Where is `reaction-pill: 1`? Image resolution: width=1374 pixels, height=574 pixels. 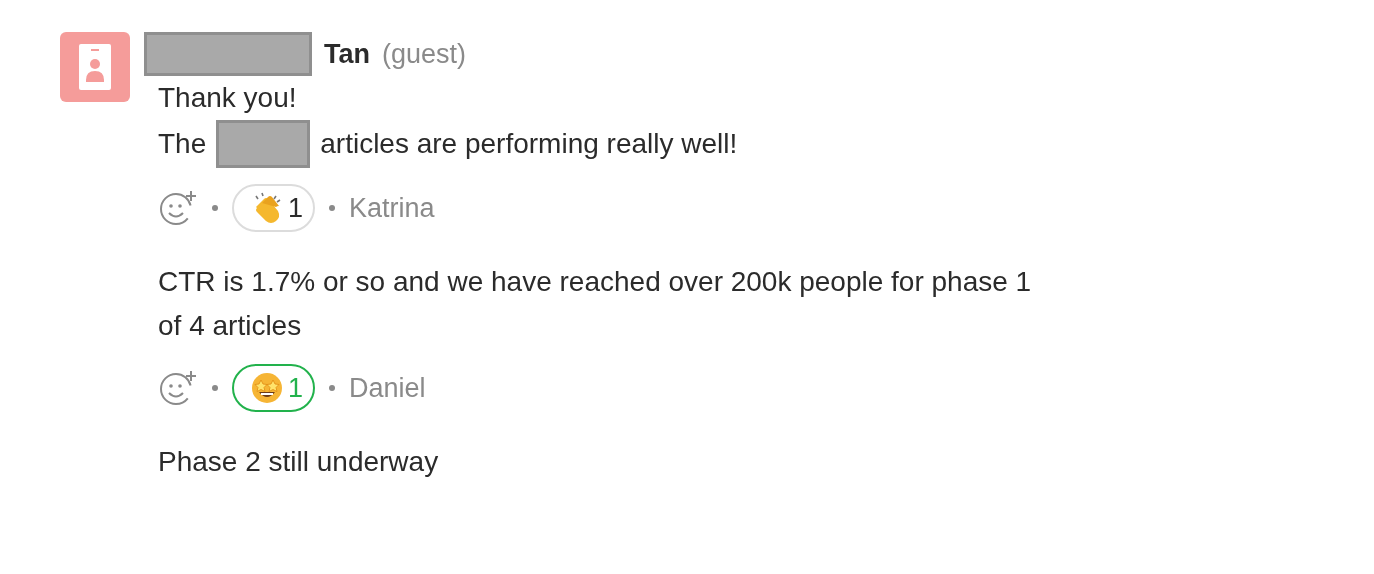 reaction-pill: 1 is located at coordinates (274, 208).